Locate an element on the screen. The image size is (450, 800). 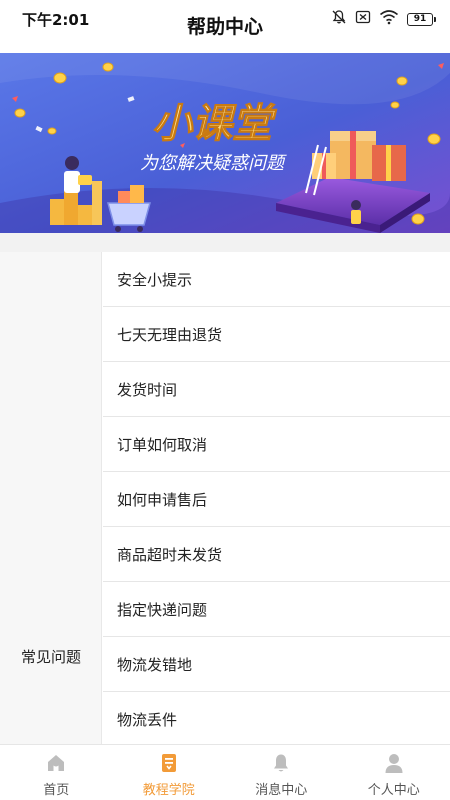
faq-item-specified-courier: 指定快递问题 is located at coordinates (276, 609).